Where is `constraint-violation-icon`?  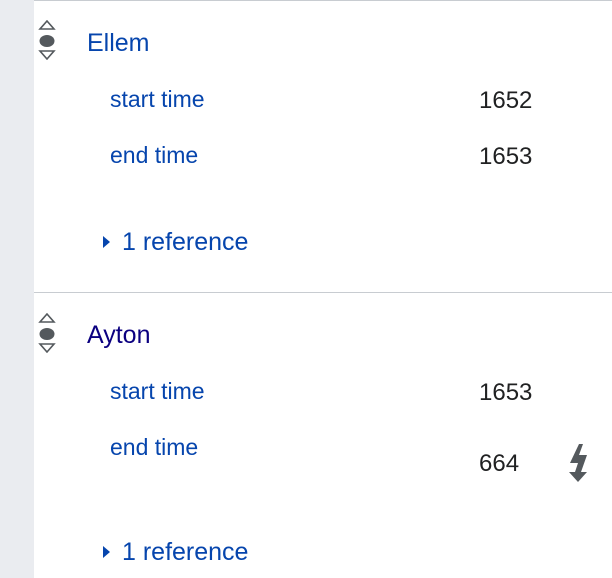 constraint-violation-icon is located at coordinates (578, 462).